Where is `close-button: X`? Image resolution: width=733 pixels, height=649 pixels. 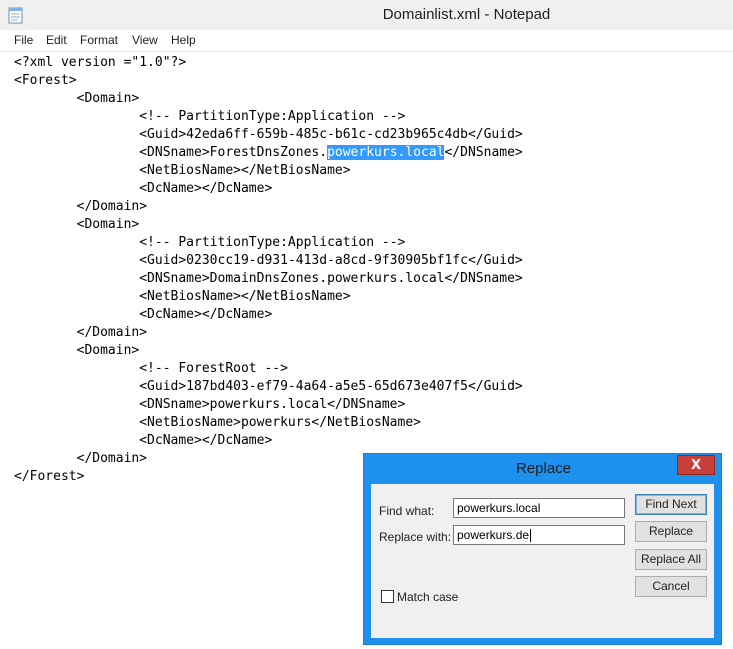 close-button: X is located at coordinates (696, 465).